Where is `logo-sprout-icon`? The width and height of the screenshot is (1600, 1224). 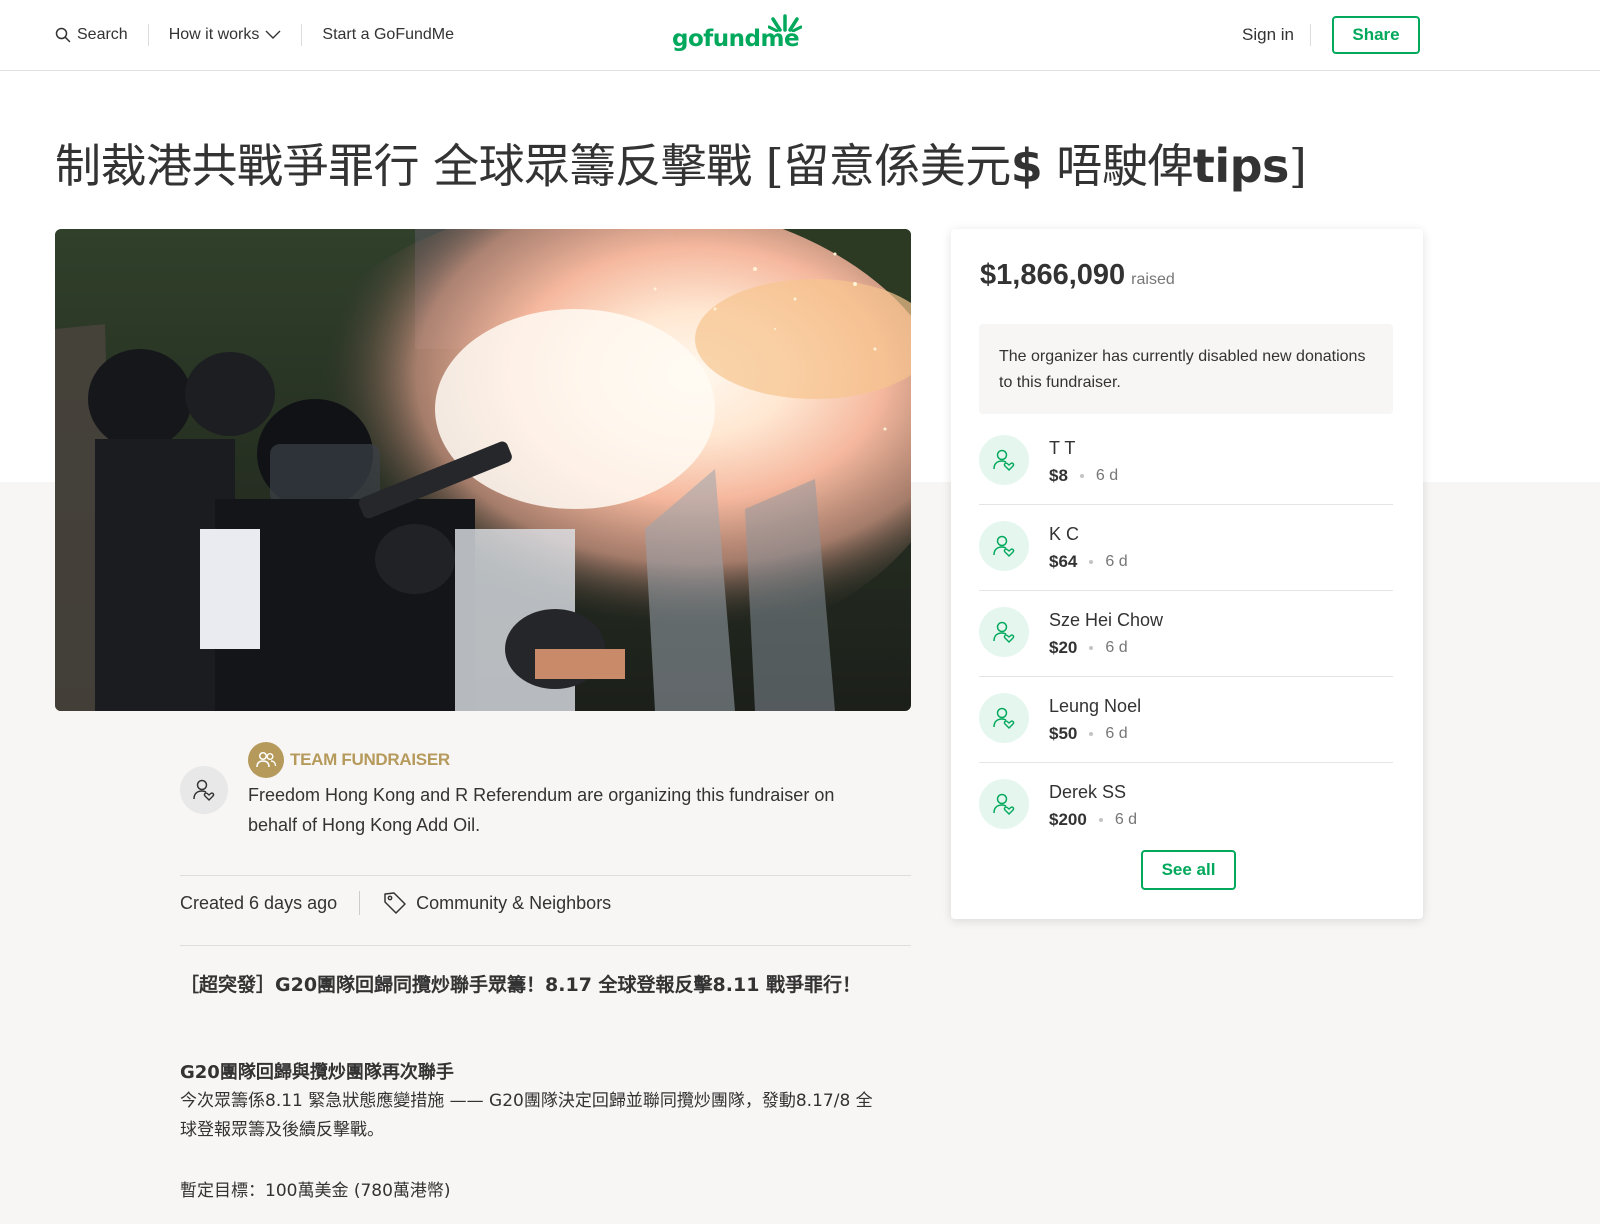
logo-sprout-icon is located at coordinates (785, 23).